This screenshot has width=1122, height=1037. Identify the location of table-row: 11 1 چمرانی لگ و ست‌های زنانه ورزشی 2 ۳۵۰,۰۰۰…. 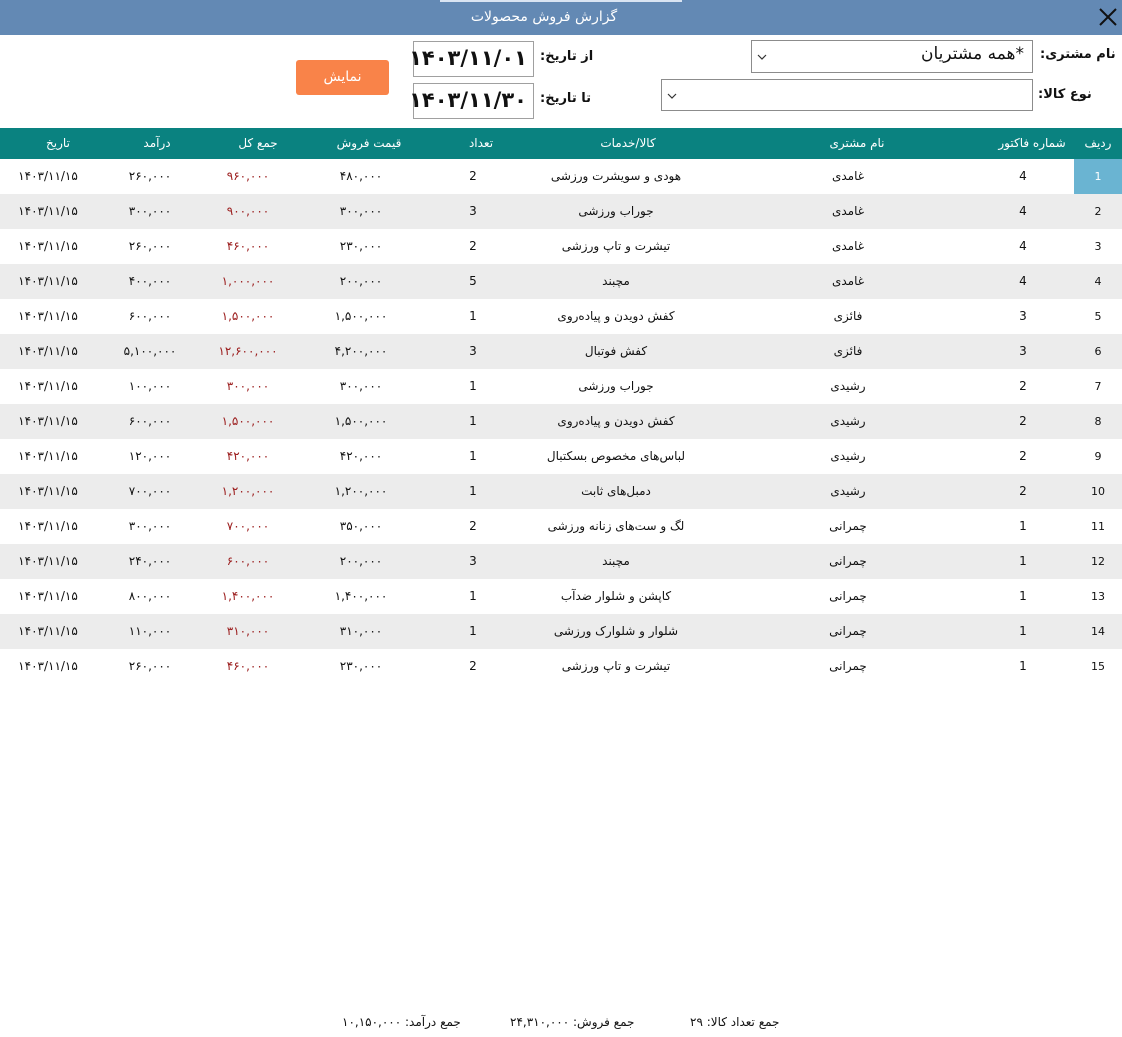
(561, 526).